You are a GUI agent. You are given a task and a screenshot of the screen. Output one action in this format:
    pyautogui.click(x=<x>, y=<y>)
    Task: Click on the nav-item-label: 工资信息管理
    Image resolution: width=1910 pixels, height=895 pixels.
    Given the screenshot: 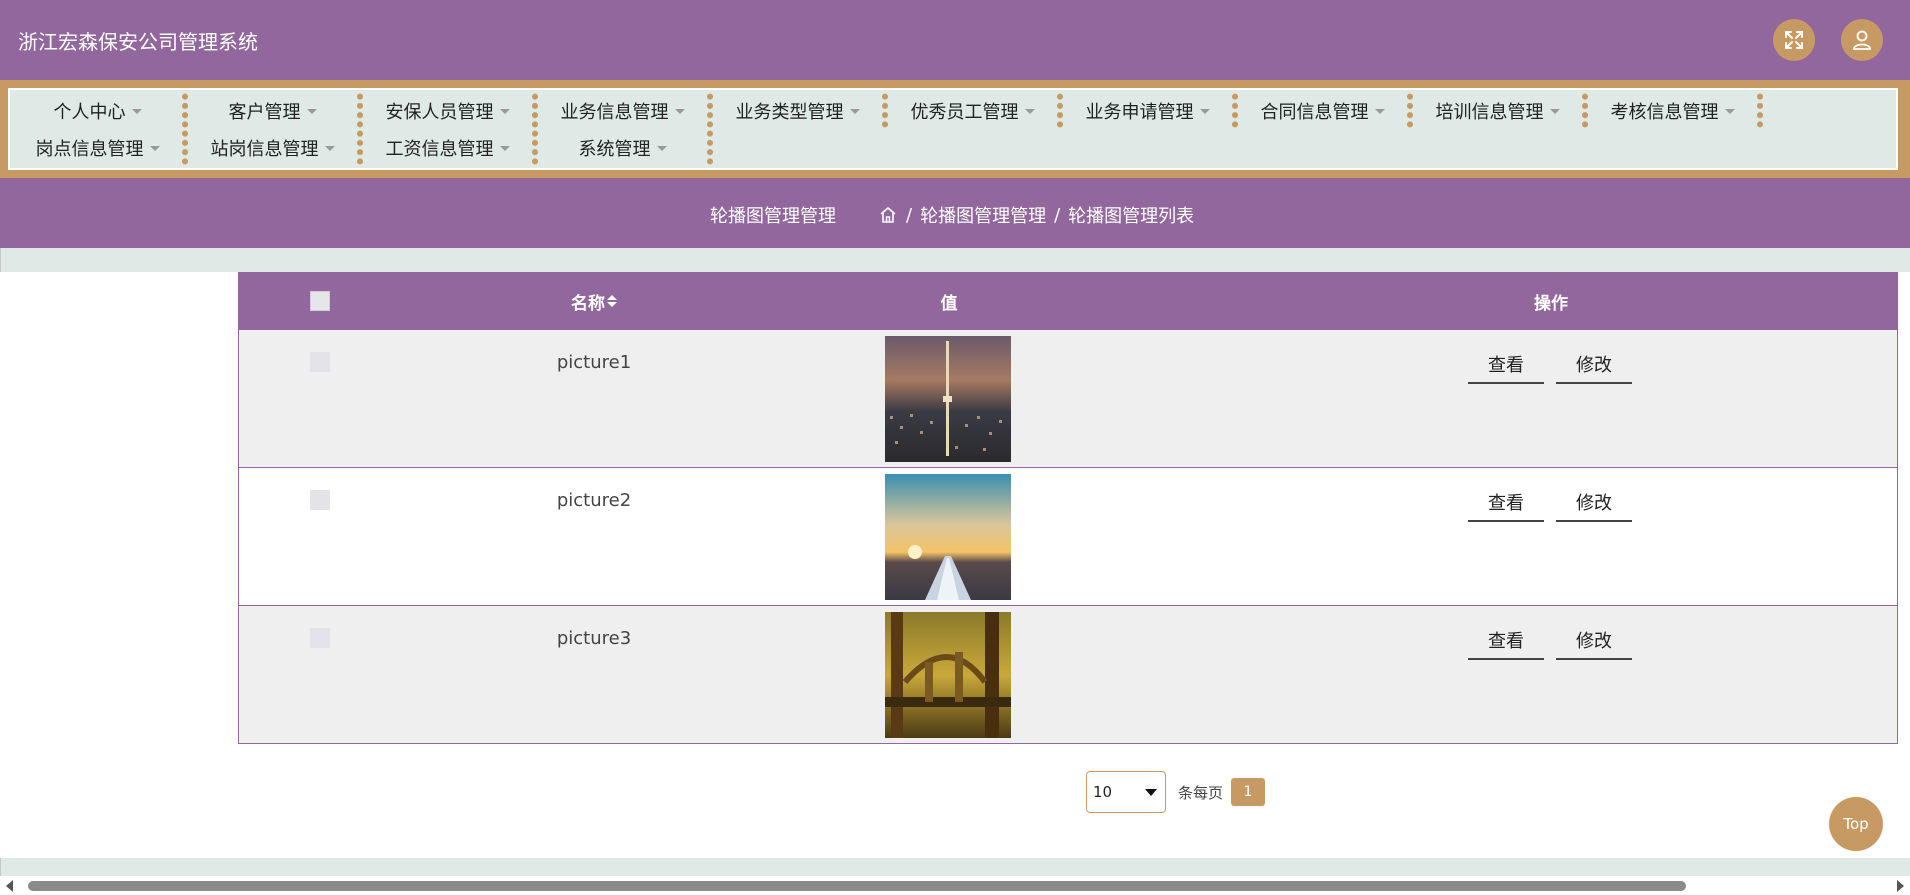 What is the action you would take?
    pyautogui.click(x=439, y=149)
    